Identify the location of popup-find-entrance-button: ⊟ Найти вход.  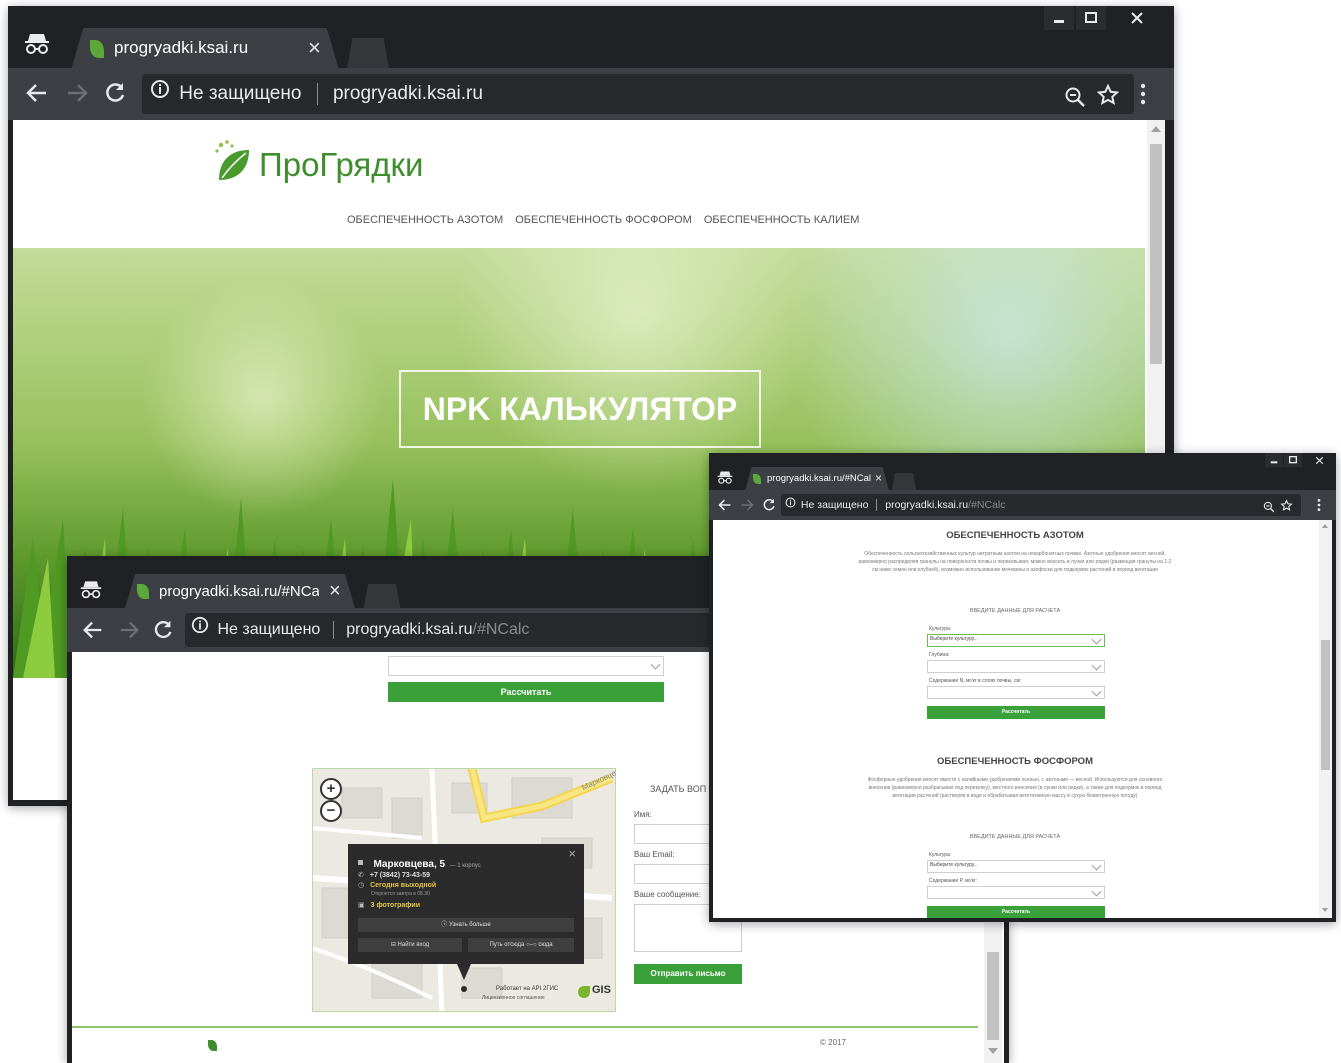
(410, 945).